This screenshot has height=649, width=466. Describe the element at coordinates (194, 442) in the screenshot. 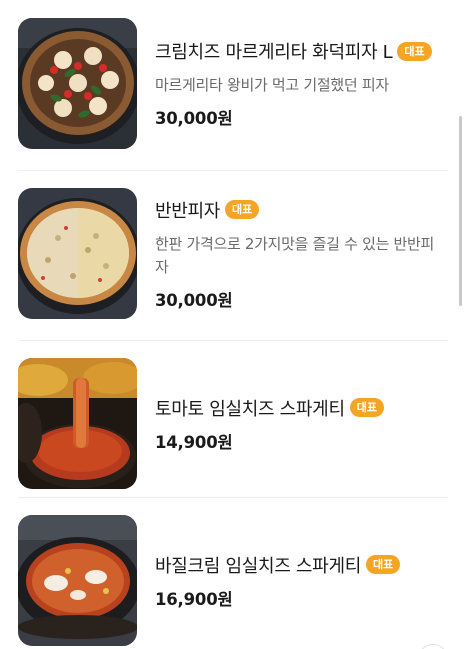

I see `menu-item-price: 14,900원` at that location.